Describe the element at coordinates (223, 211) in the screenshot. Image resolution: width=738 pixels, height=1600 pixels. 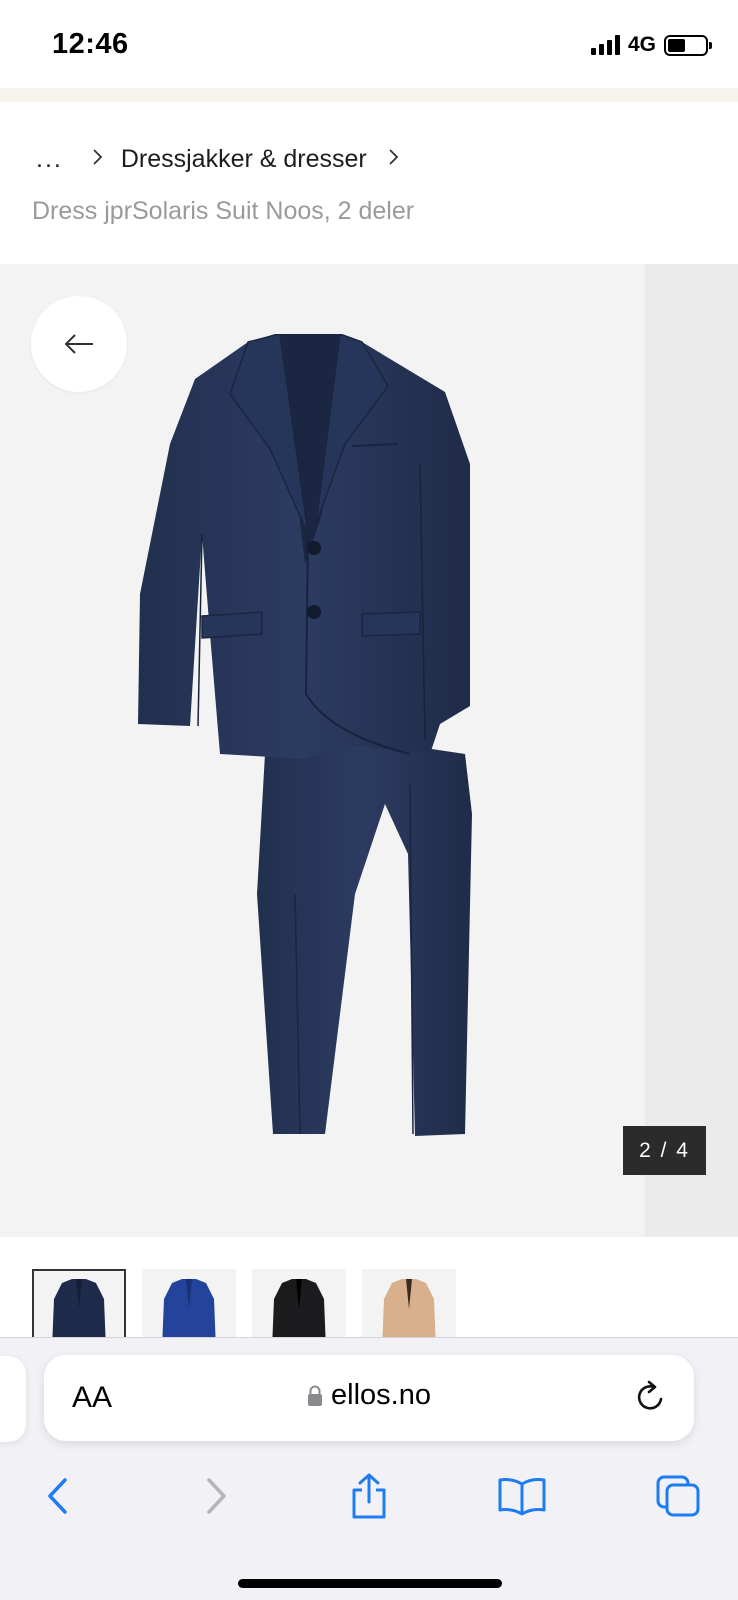
I see `breadcrumb-current-product: Dress jprSolaris Suit Noos, 2 deler` at that location.